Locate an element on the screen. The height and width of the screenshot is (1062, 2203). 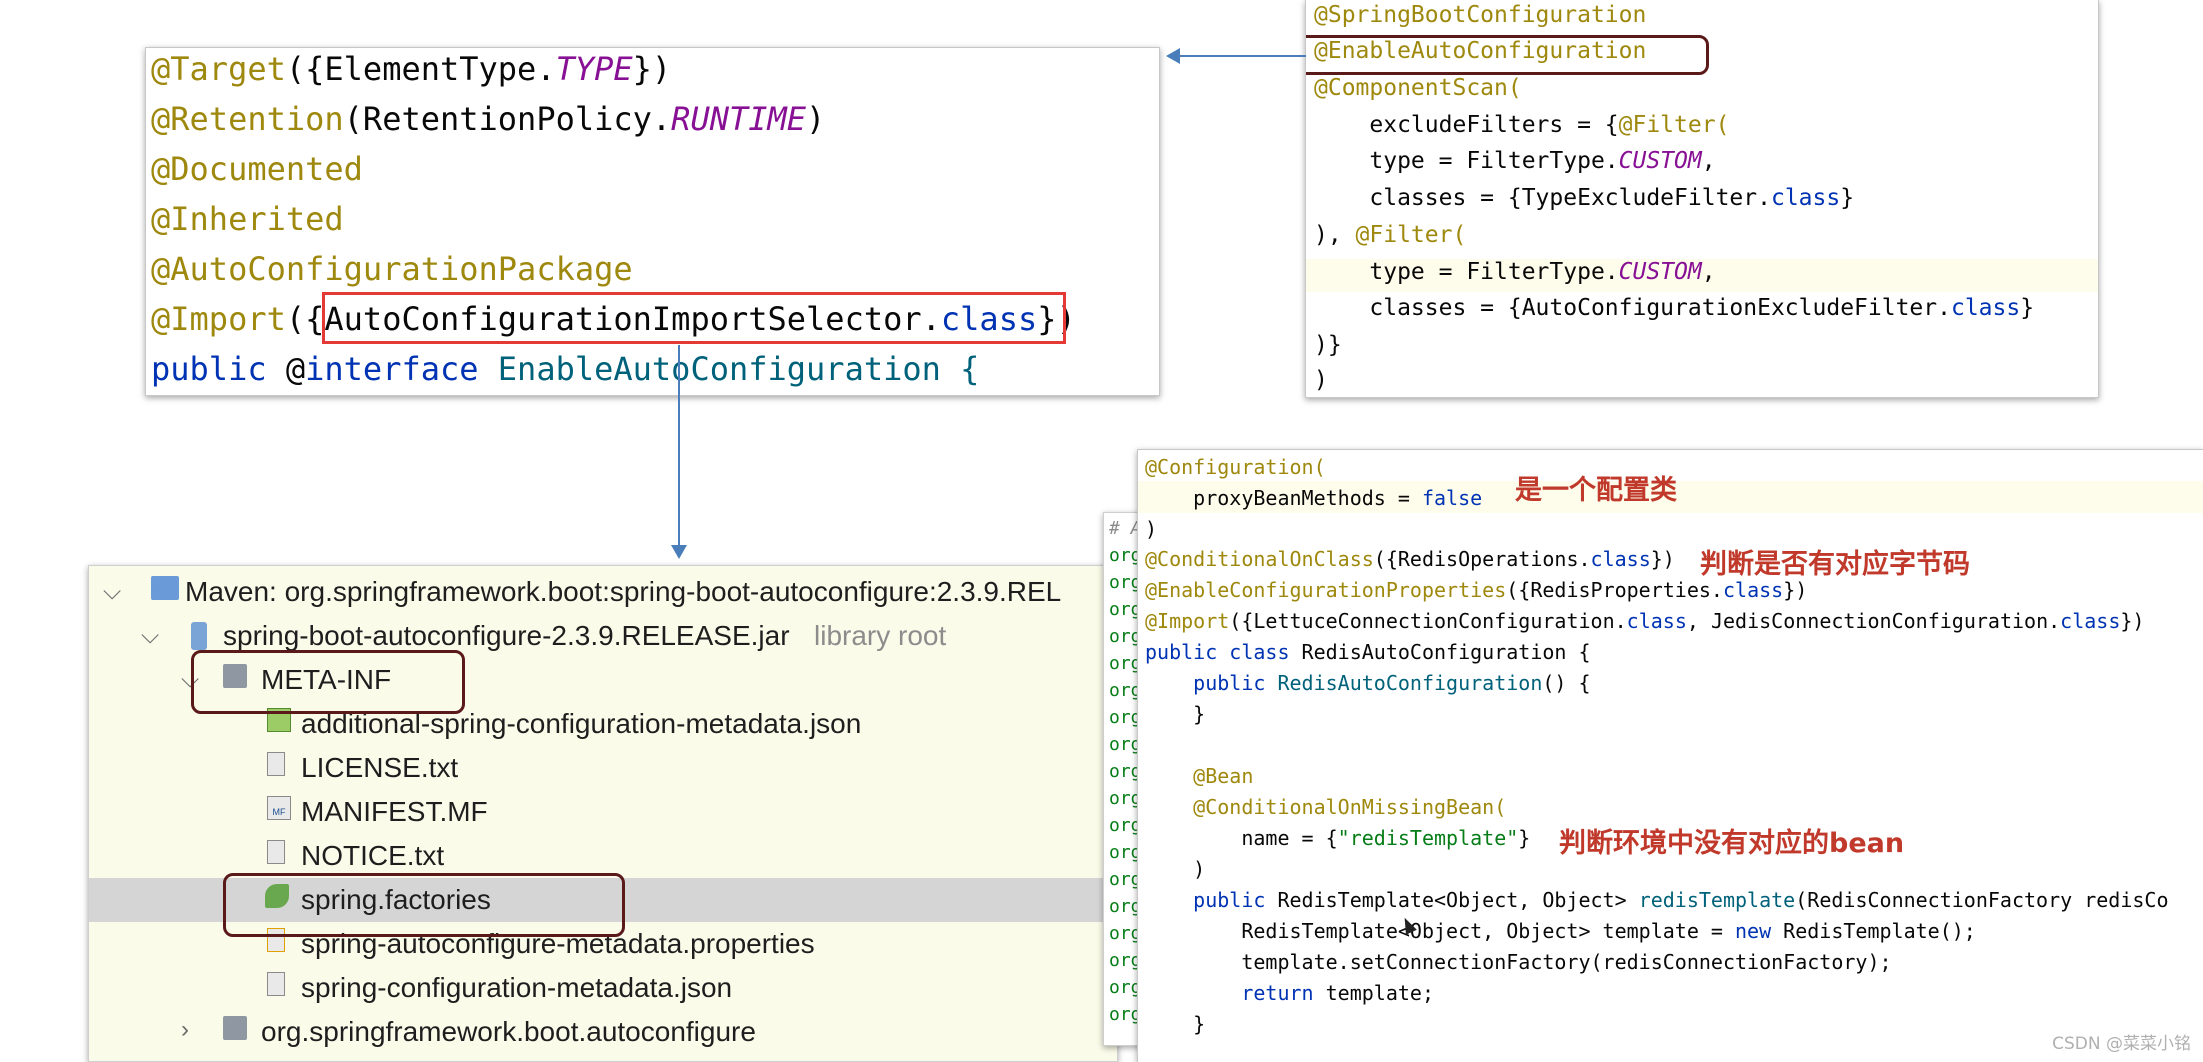
tree-label-library-root: library root is located at coordinates (880, 635).